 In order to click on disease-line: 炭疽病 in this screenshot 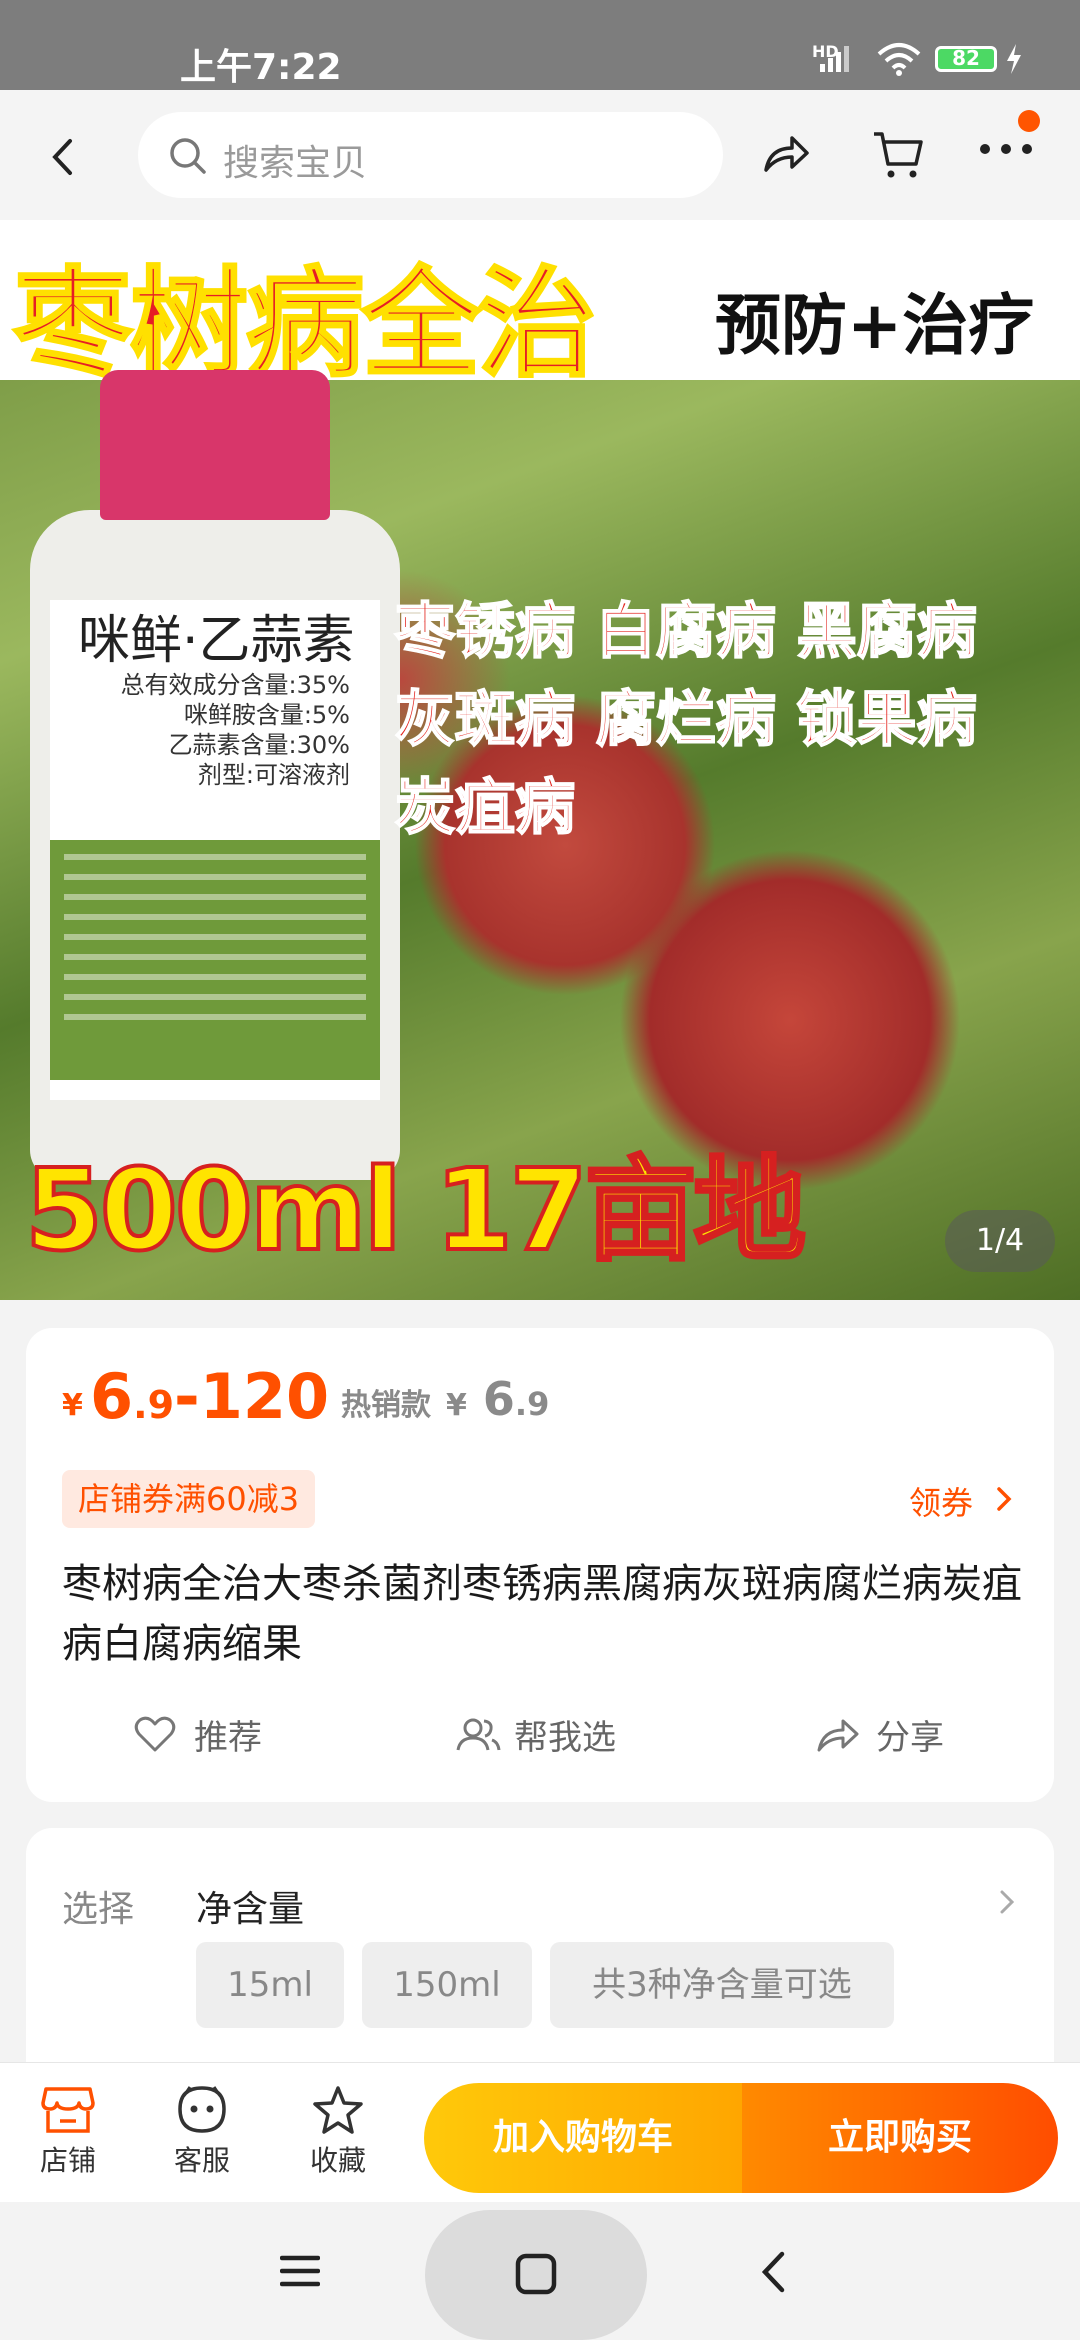, I will do `click(485, 808)`.